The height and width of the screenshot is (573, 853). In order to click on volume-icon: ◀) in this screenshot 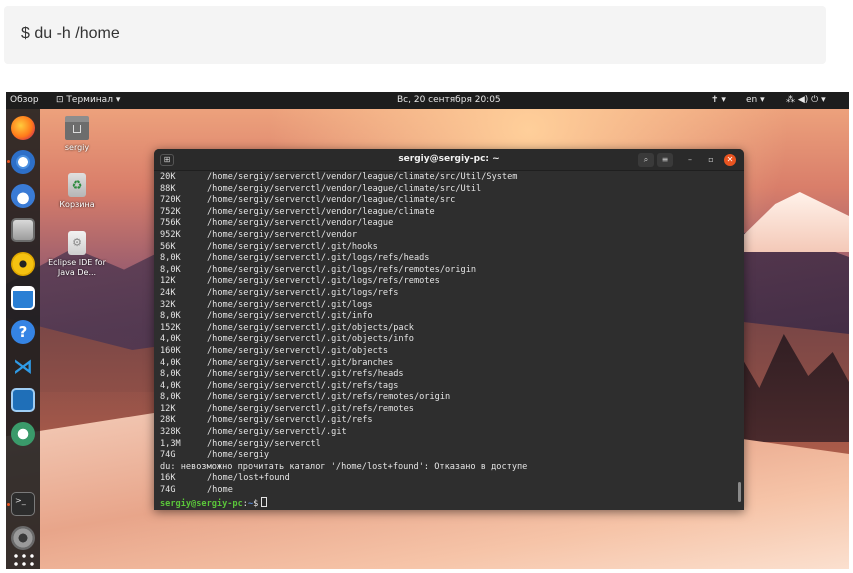, I will do `click(803, 100)`.